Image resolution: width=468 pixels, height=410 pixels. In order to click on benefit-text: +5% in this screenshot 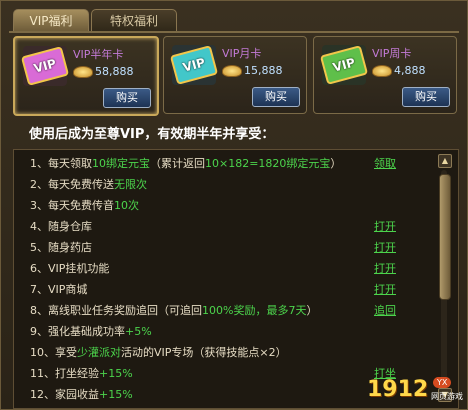, I will do `click(138, 331)`.